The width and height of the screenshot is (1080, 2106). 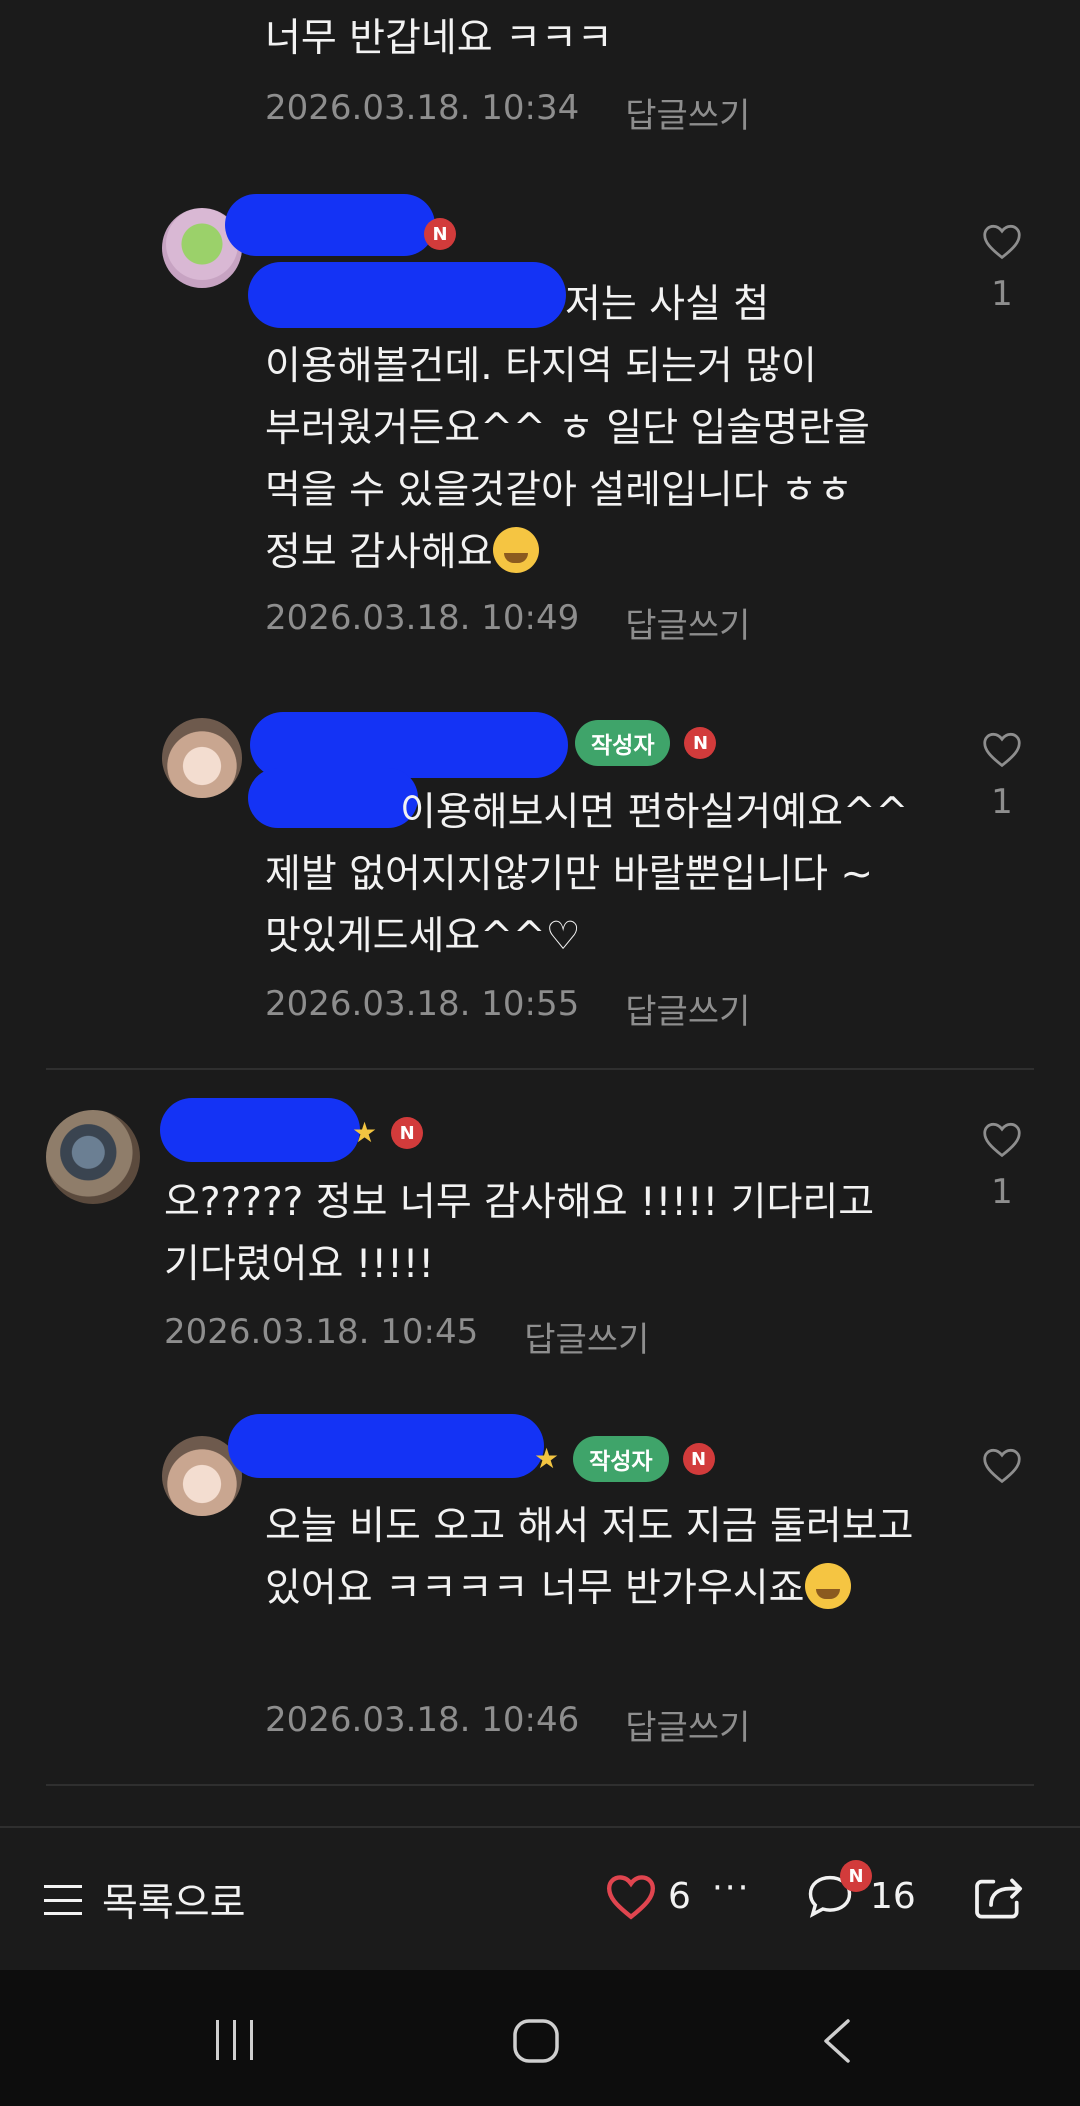 I want to click on back-button, so click(x=837, y=2043).